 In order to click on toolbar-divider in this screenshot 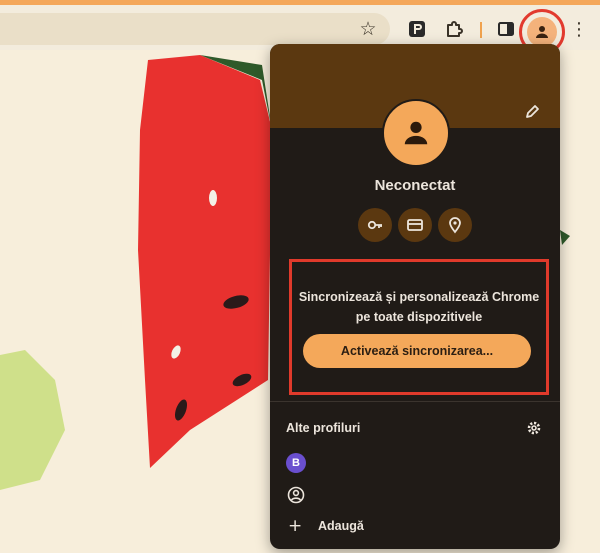, I will do `click(481, 30)`.